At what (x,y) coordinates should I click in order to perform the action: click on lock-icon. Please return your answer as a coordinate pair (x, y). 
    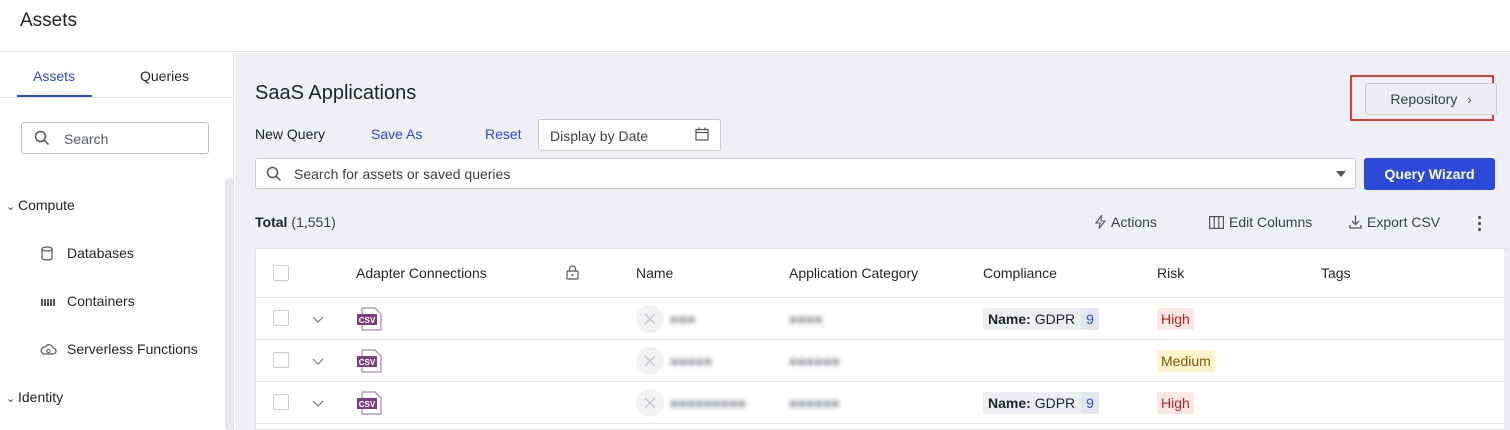
    Looking at the image, I should click on (572, 274).